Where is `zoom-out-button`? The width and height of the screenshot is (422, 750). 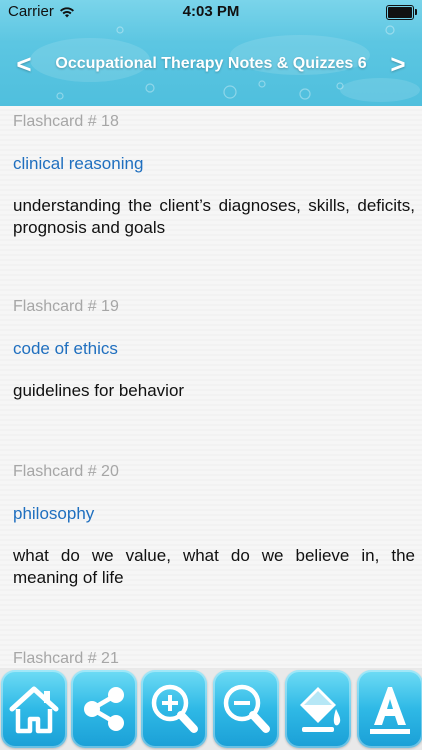 zoom-out-button is located at coordinates (246, 709).